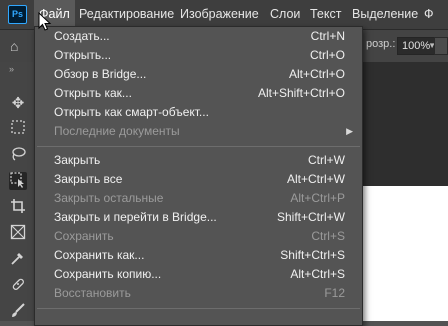 This screenshot has width=448, height=326. What do you see at coordinates (45, 21) in the screenshot?
I see `mouse-cursor-icon` at bounding box center [45, 21].